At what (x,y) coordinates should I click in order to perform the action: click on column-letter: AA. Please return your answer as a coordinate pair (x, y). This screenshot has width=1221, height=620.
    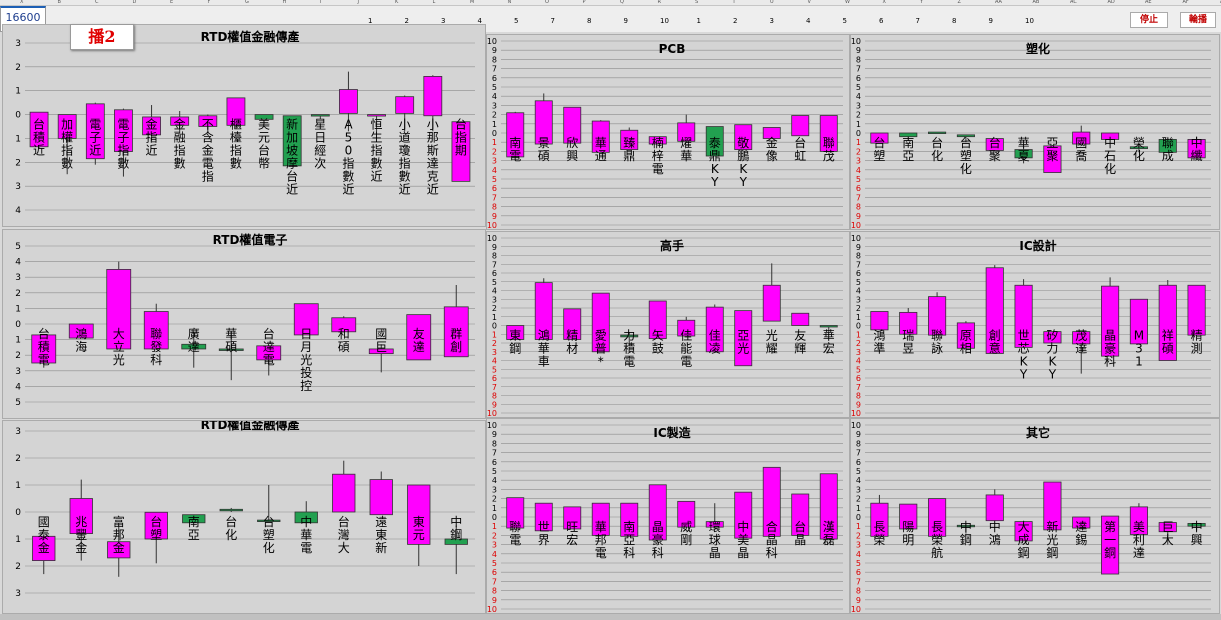
    Looking at the image, I should click on (998, 2).